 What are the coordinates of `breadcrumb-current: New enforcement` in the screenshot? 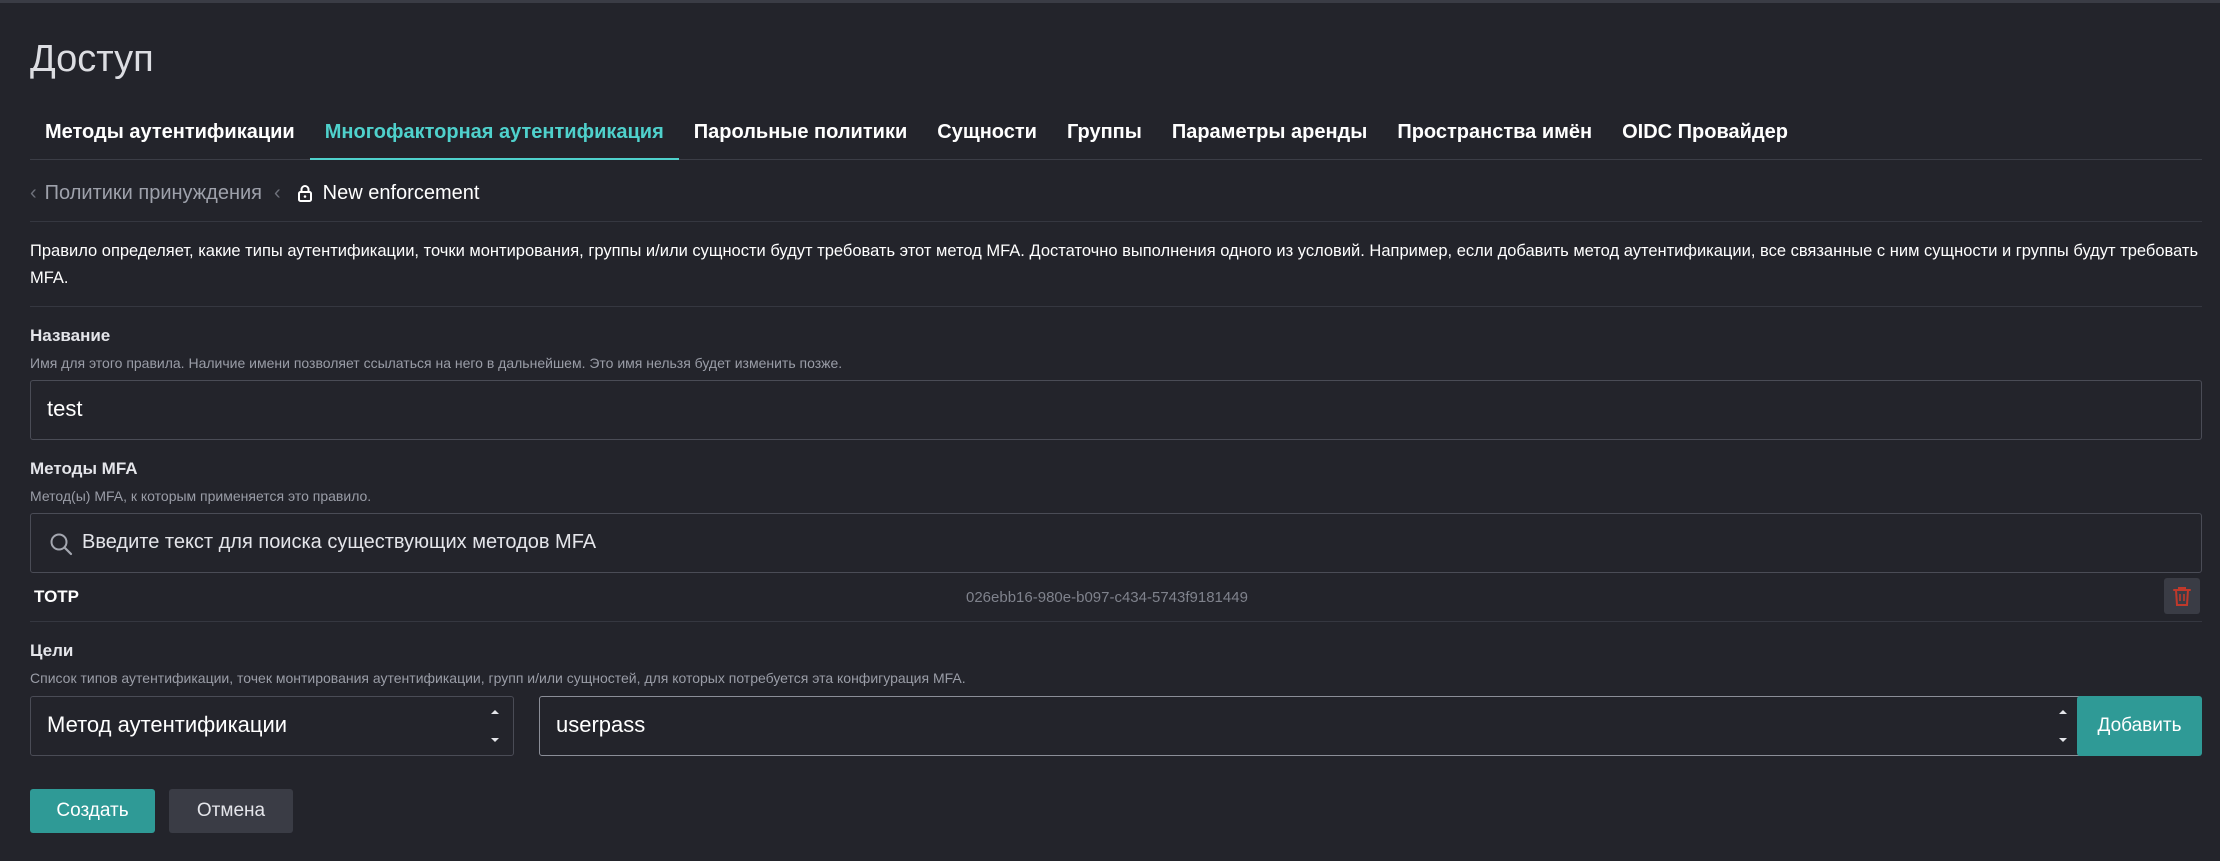 It's located at (401, 192).